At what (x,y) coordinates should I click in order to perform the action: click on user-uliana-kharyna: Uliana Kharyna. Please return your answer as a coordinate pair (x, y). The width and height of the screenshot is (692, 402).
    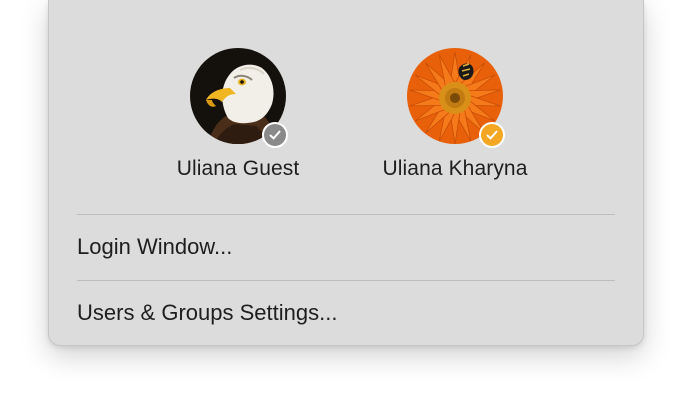
    Looking at the image, I should click on (455, 118).